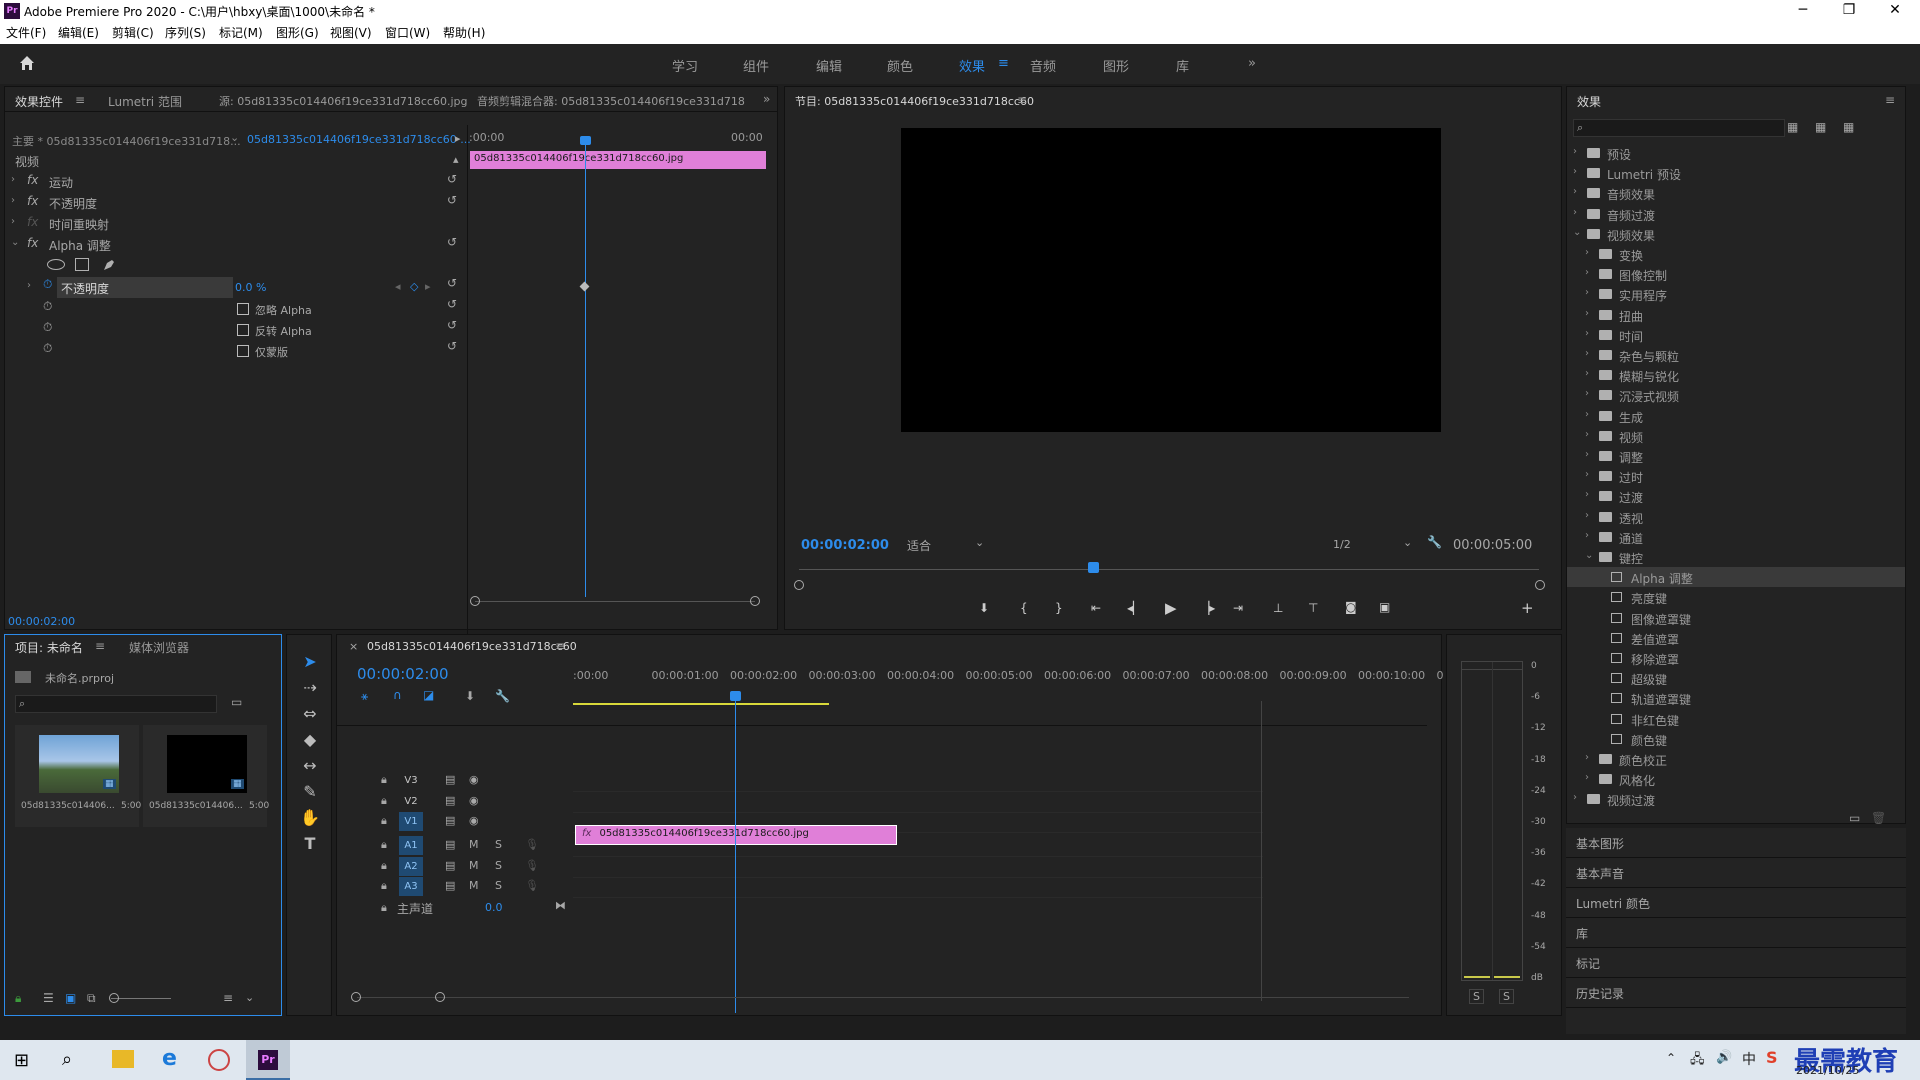 The height and width of the screenshot is (1080, 1920). What do you see at coordinates (310, 818) in the screenshot?
I see `hand-tool-icon: ✋` at bounding box center [310, 818].